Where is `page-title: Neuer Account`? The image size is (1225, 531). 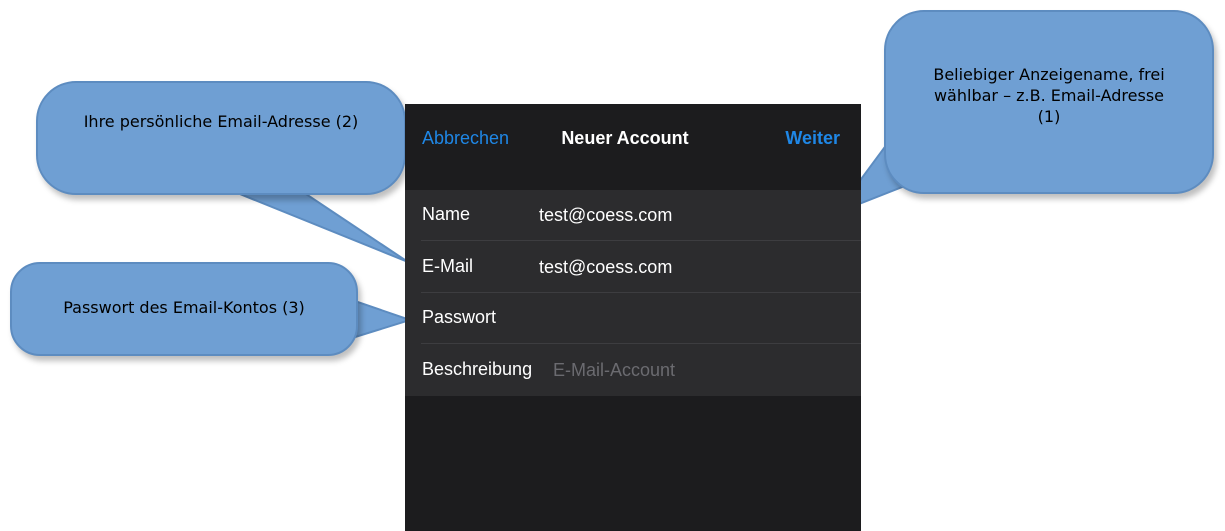
page-title: Neuer Account is located at coordinates (625, 138).